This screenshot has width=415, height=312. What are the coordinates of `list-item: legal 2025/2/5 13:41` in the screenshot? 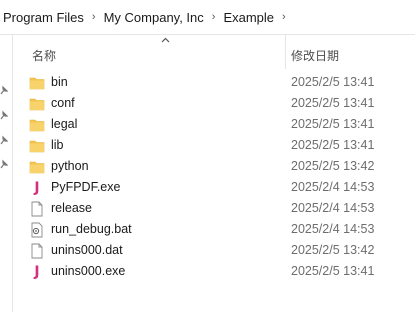 It's located at (214, 124).